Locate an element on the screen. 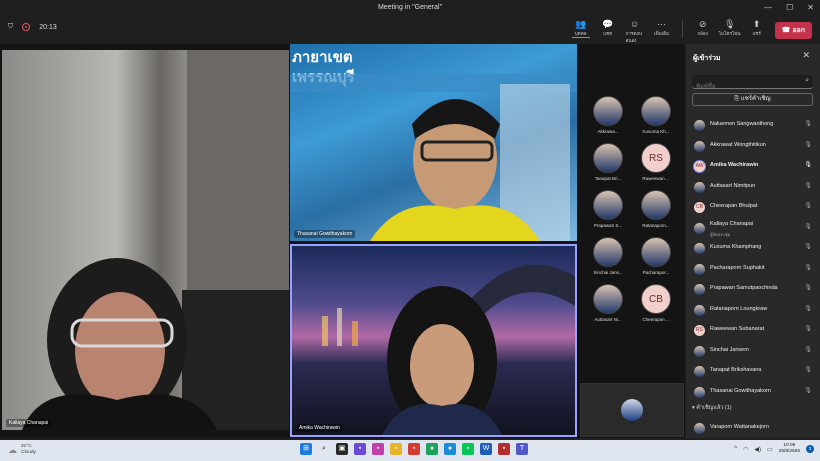  minimize-icon: — is located at coordinates (768, 8).